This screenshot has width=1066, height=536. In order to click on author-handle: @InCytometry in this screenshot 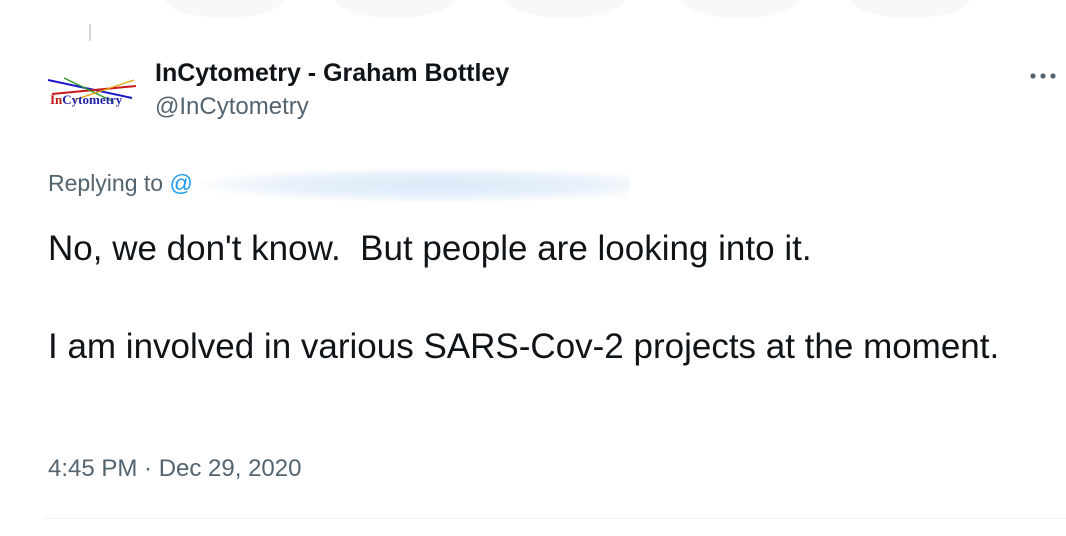, I will do `click(332, 107)`.